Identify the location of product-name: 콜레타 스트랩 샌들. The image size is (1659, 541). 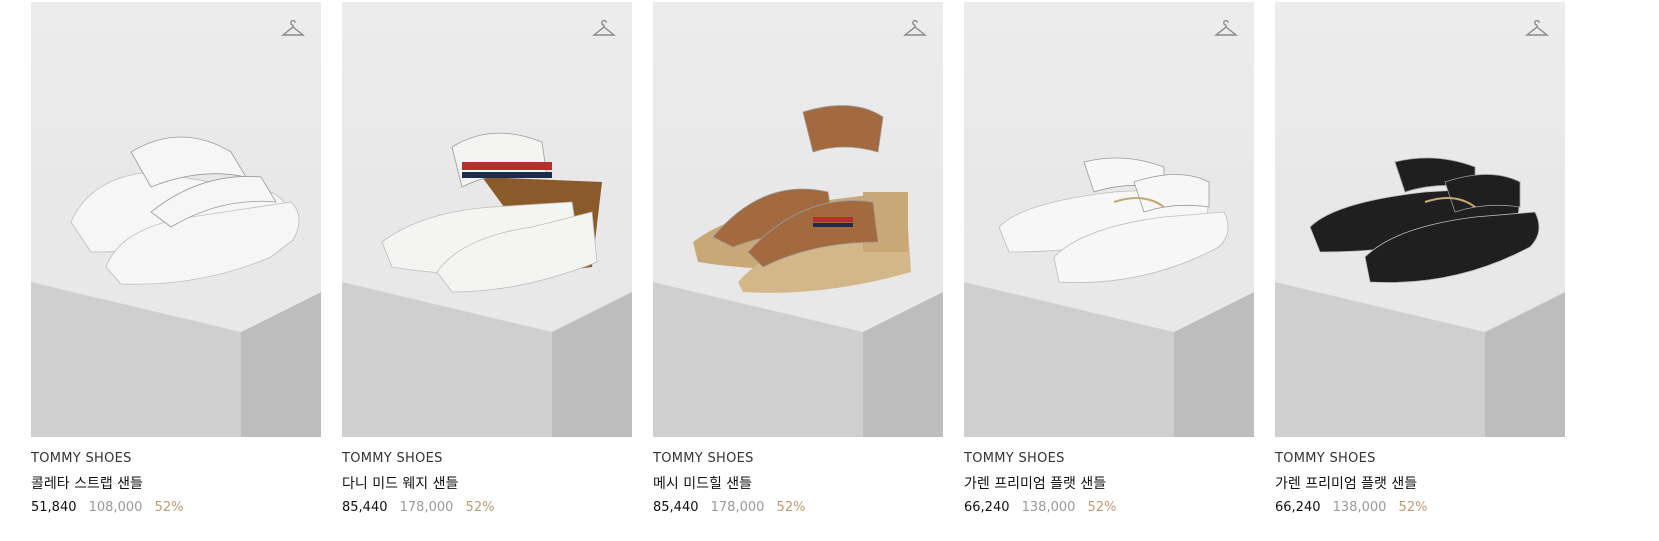
(176, 483).